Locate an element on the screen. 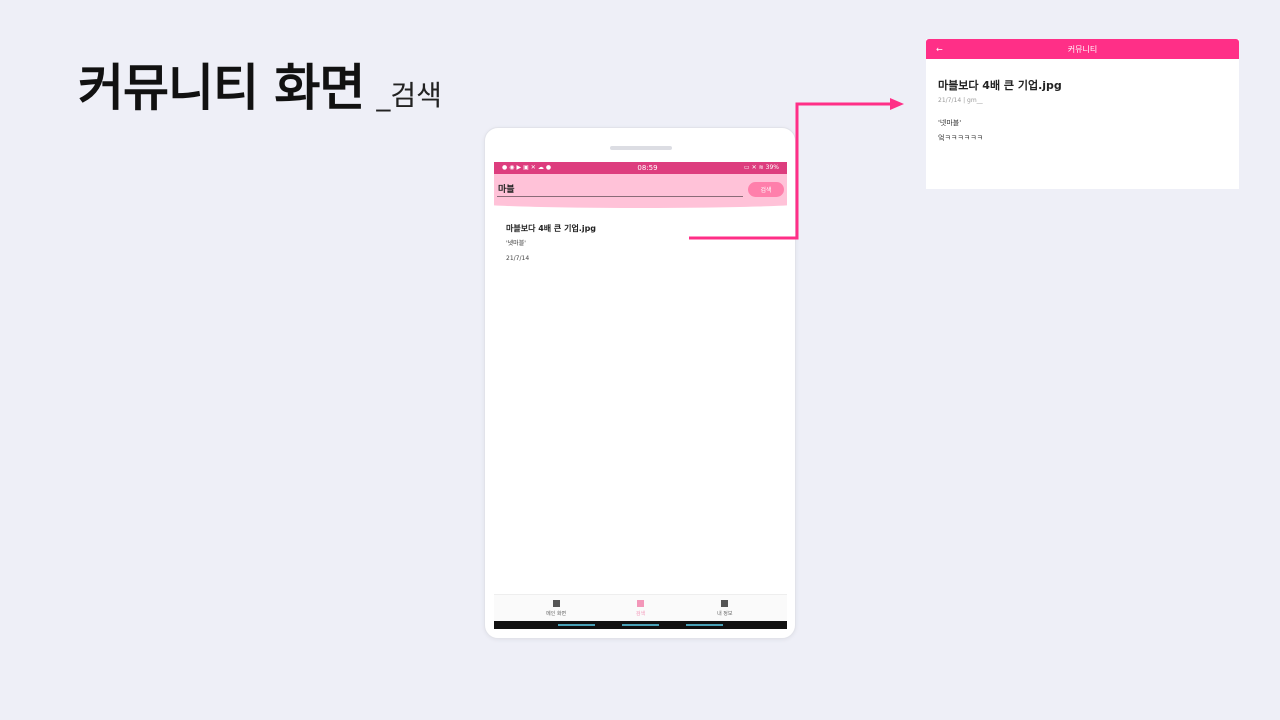 The width and height of the screenshot is (1280, 720). result-tag: '넷마블' is located at coordinates (516, 243).